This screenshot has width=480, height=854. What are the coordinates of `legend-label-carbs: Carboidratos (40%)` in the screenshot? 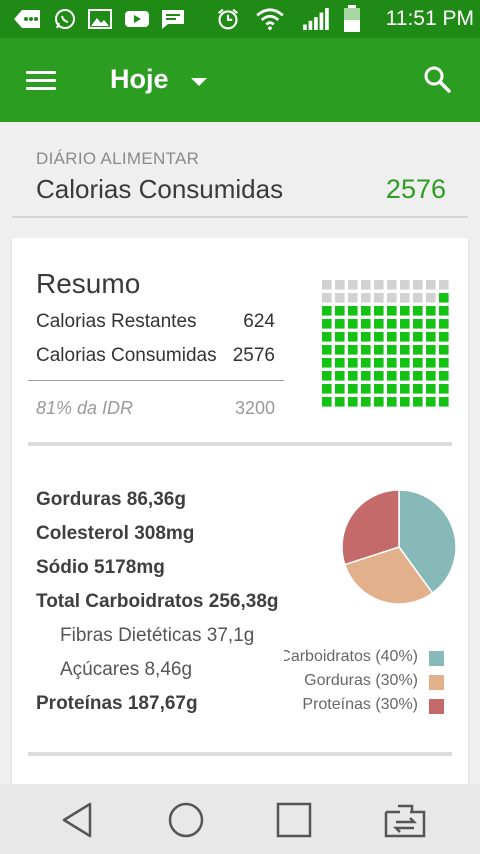 It's located at (351, 656).